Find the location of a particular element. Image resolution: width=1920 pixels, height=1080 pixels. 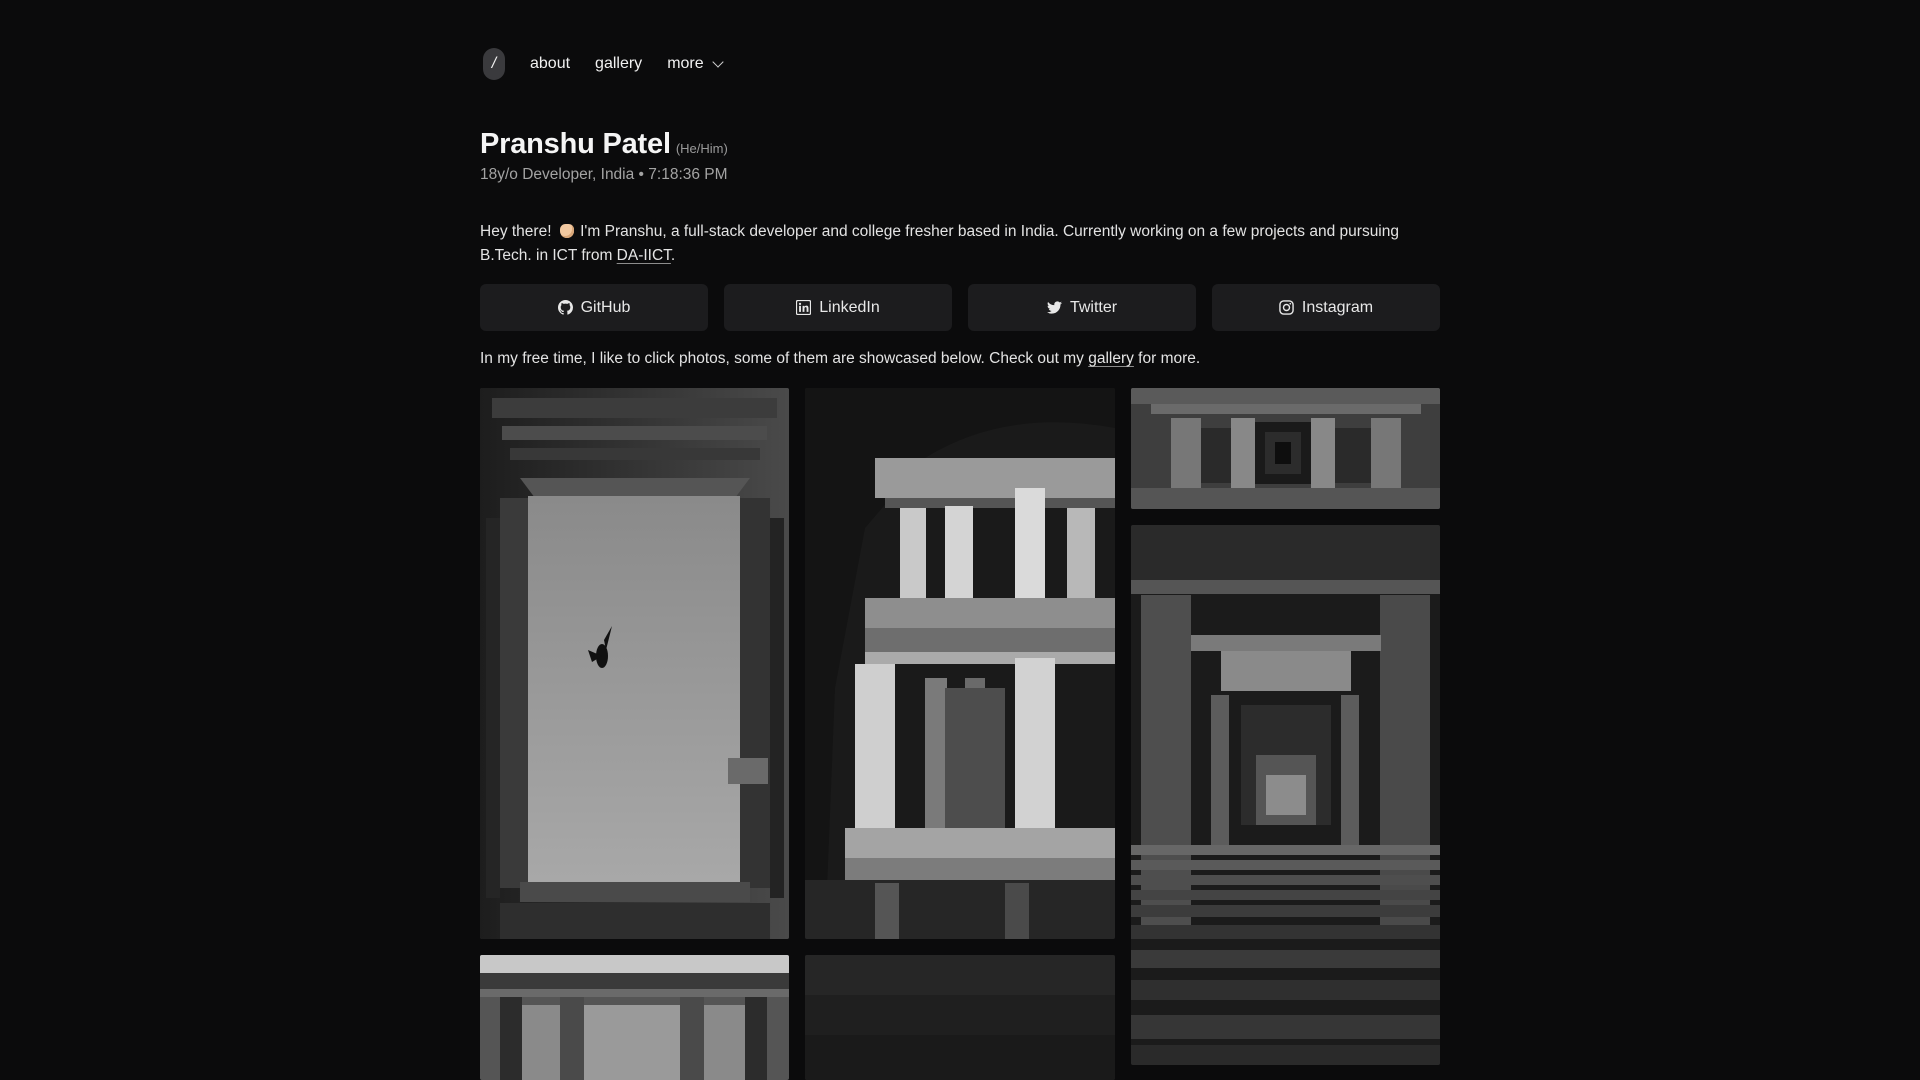

instagram-button: Instagram is located at coordinates (1326, 307).